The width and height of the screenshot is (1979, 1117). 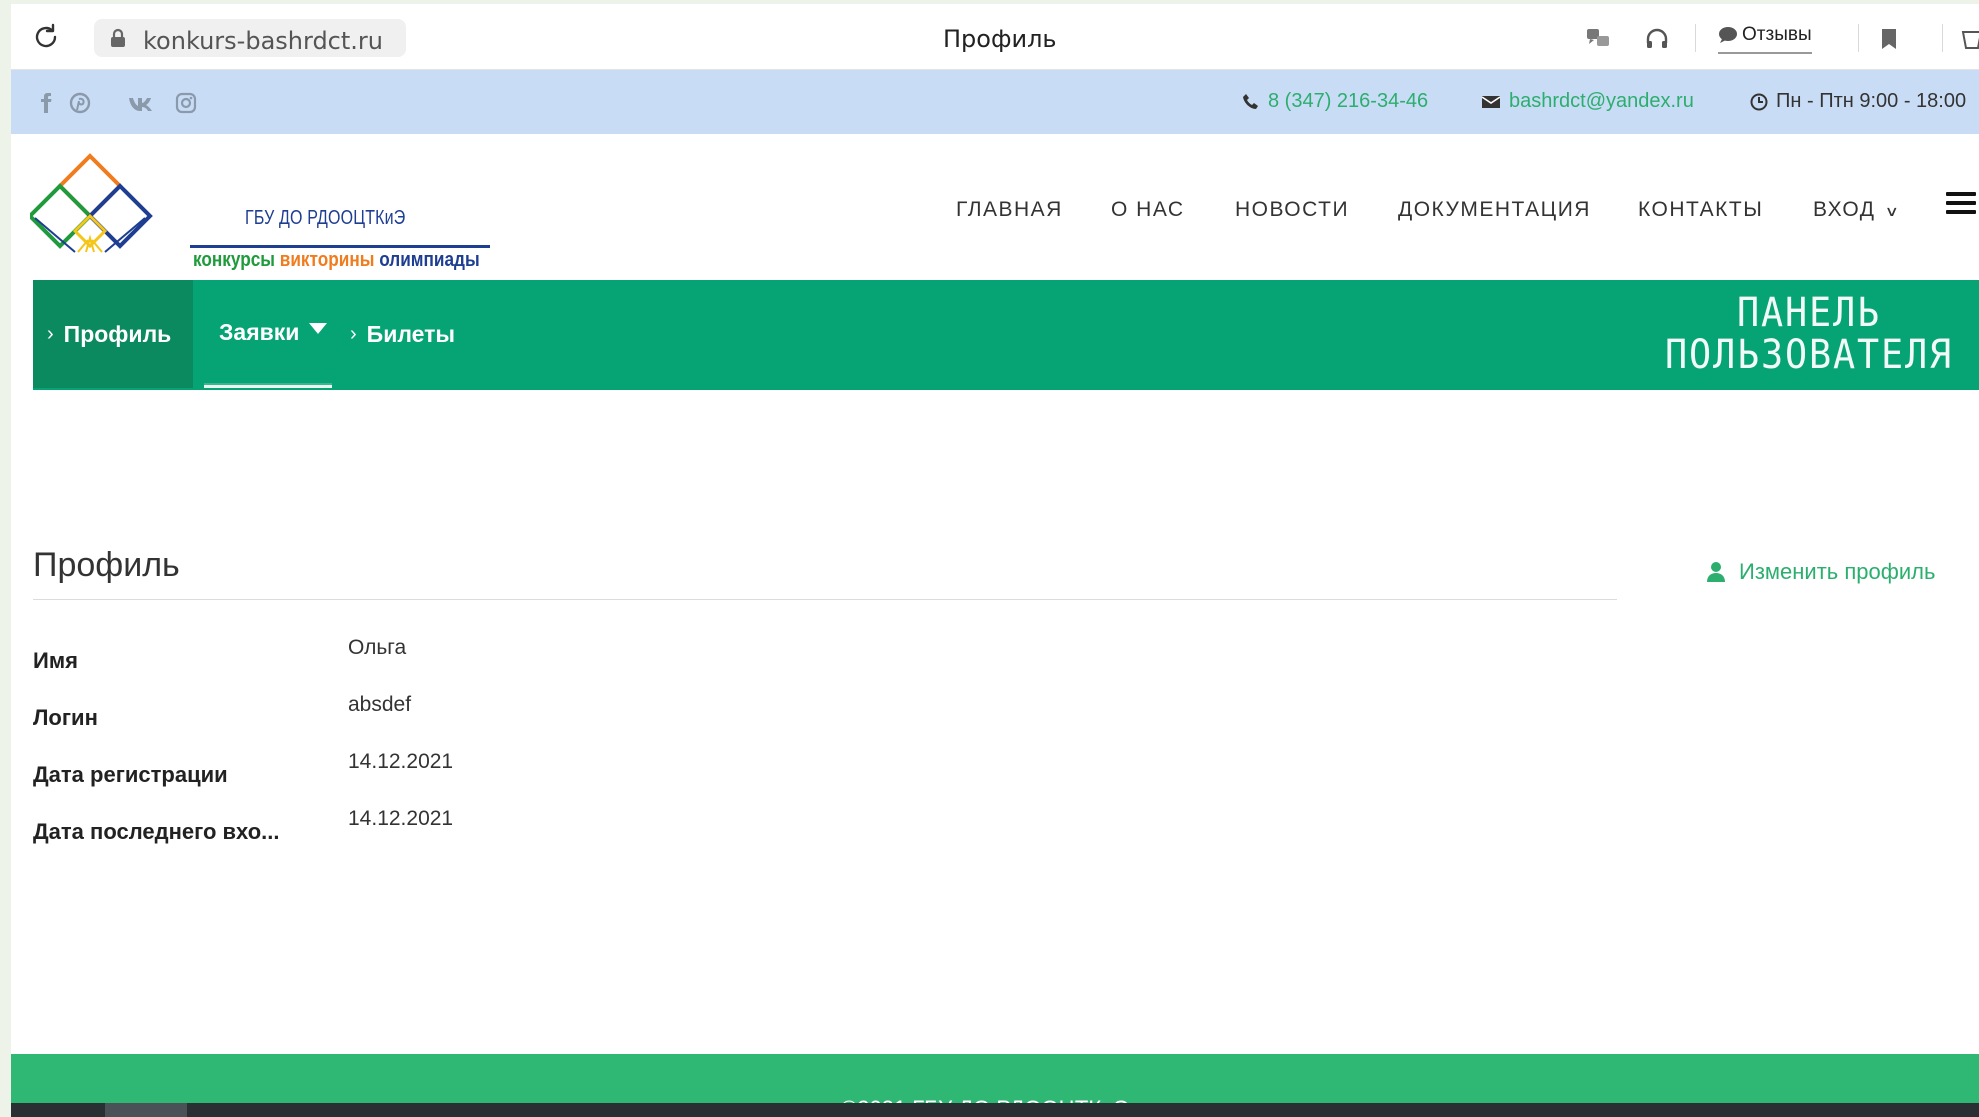 What do you see at coordinates (429, 260) in the screenshot?
I see `tagline-word-olympiads: олимпиады` at bounding box center [429, 260].